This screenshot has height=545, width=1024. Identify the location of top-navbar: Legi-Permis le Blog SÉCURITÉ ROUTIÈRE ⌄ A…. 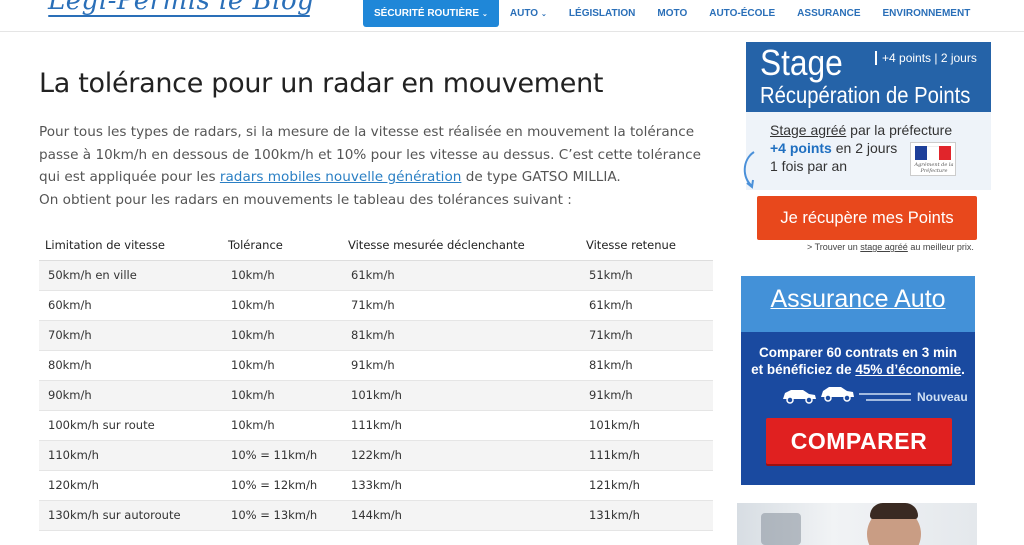
(512, 16).